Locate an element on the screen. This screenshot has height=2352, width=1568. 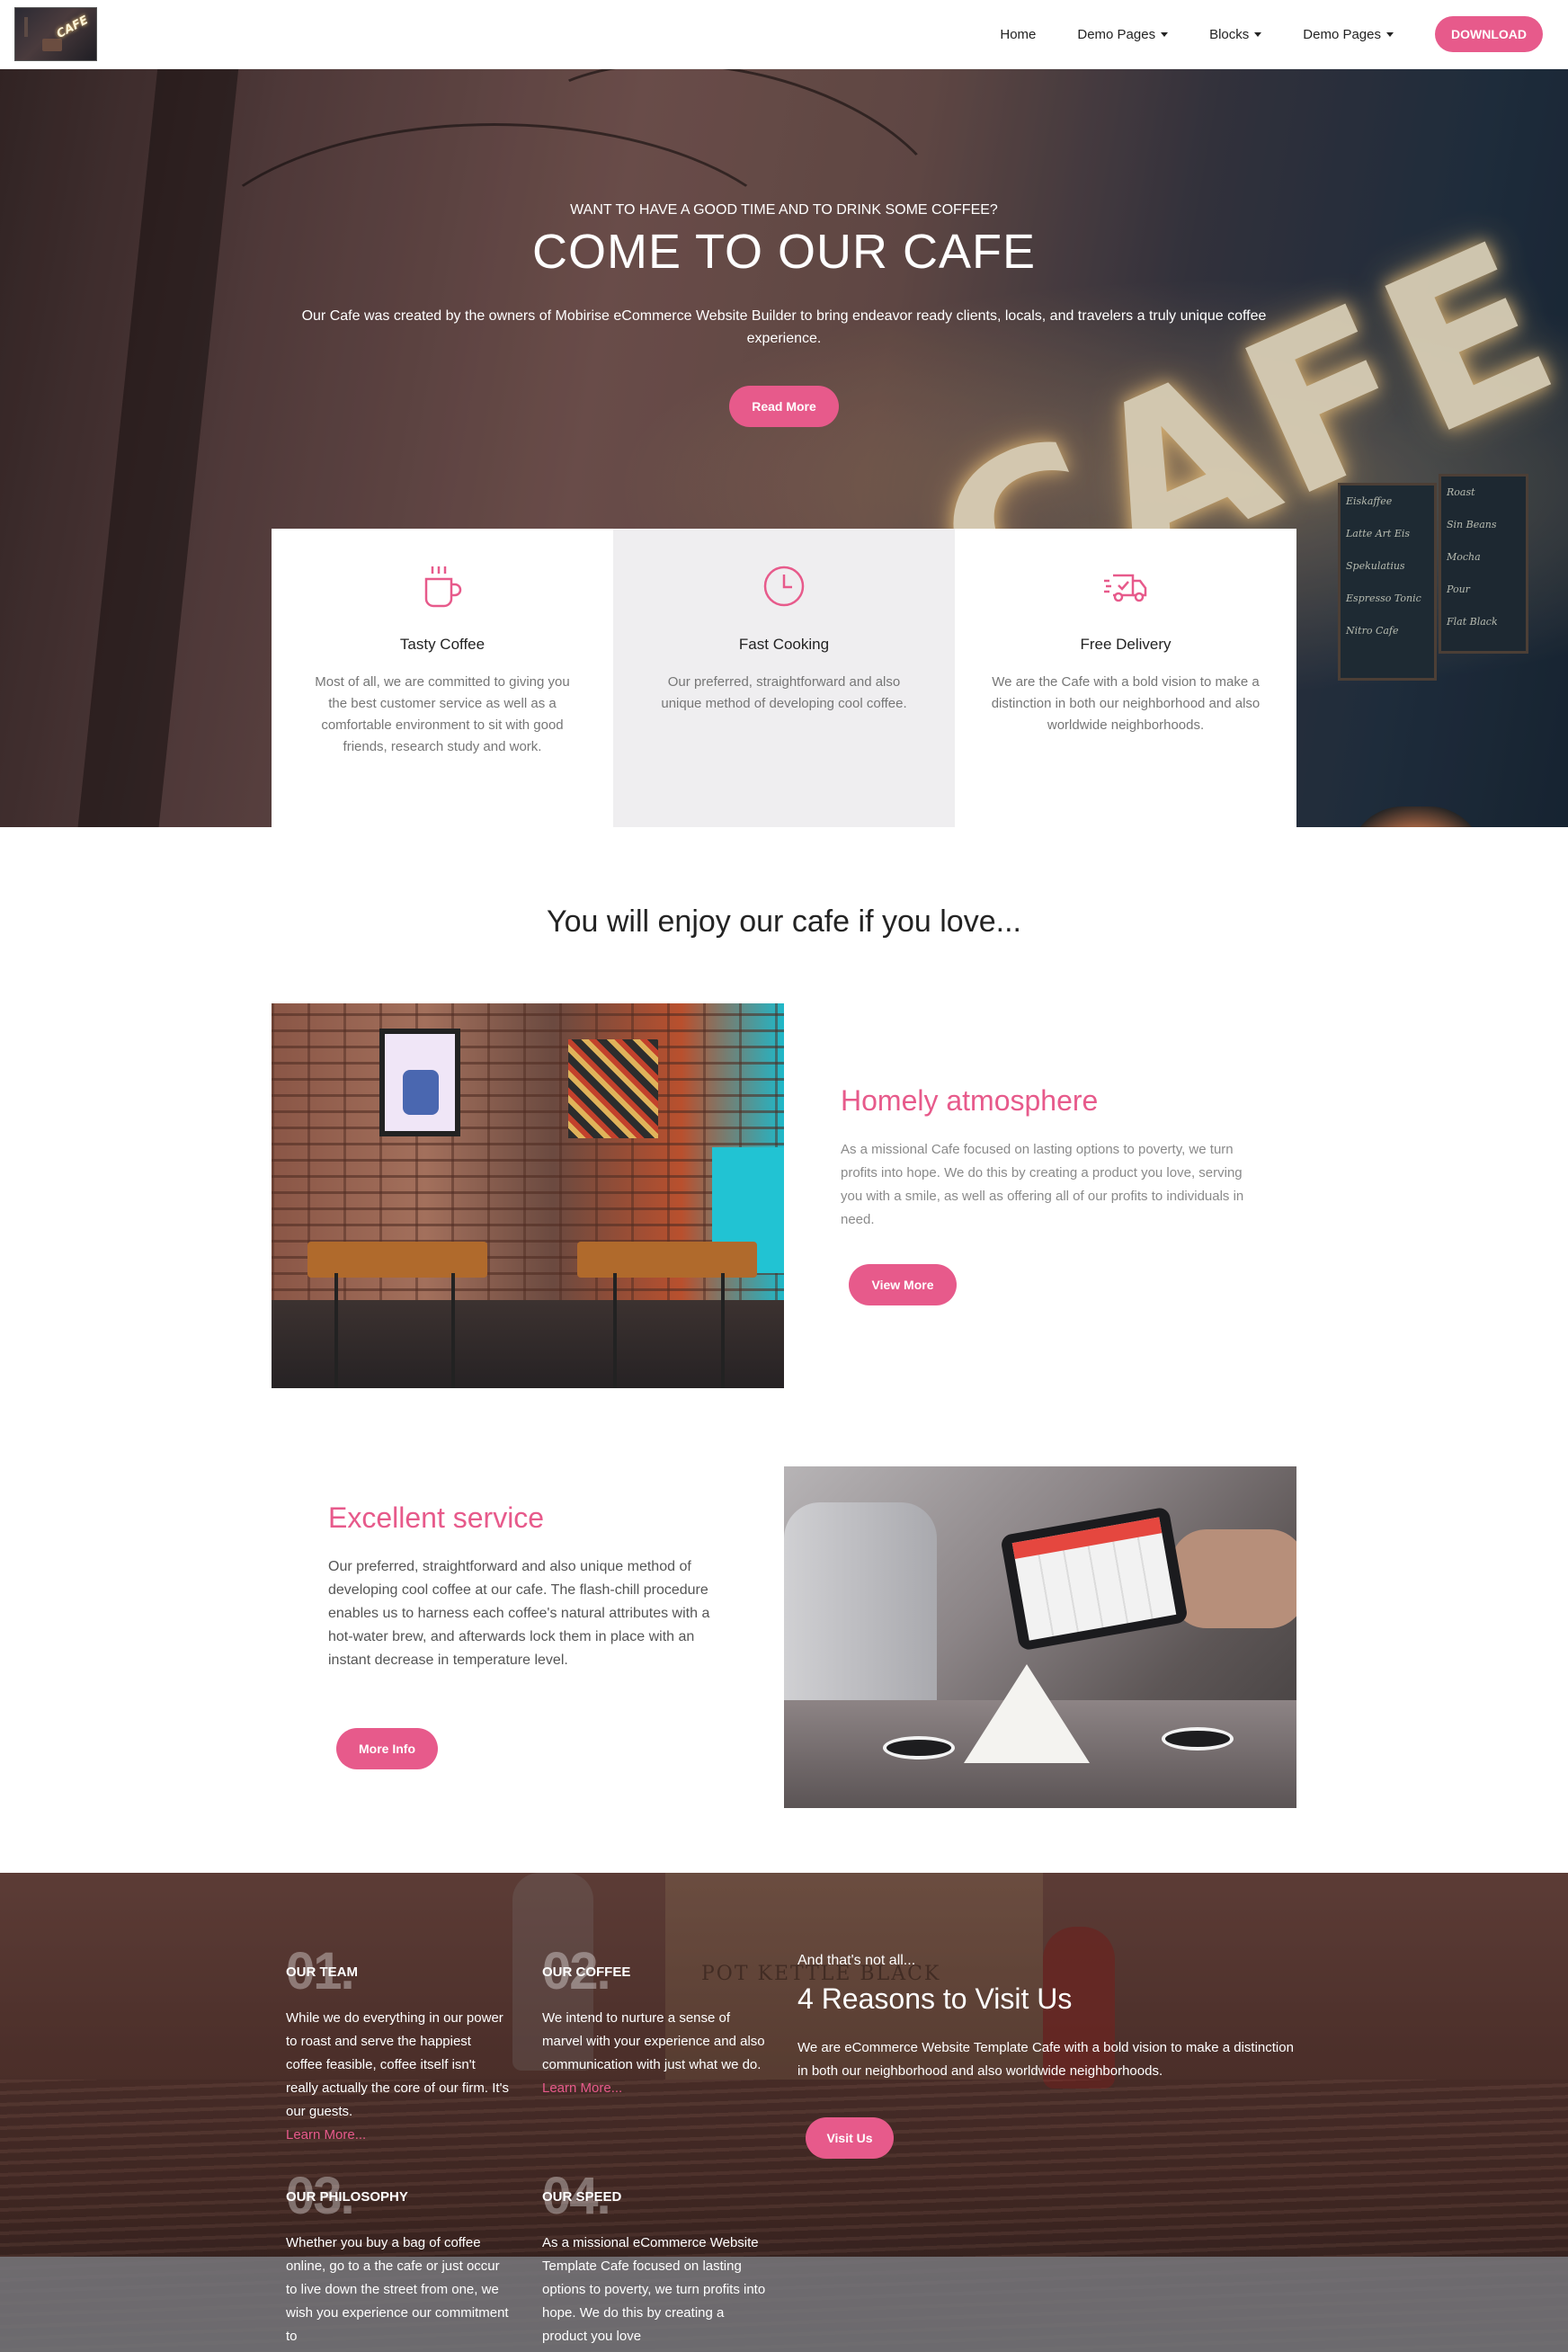
napkin is located at coordinates (1027, 1713).